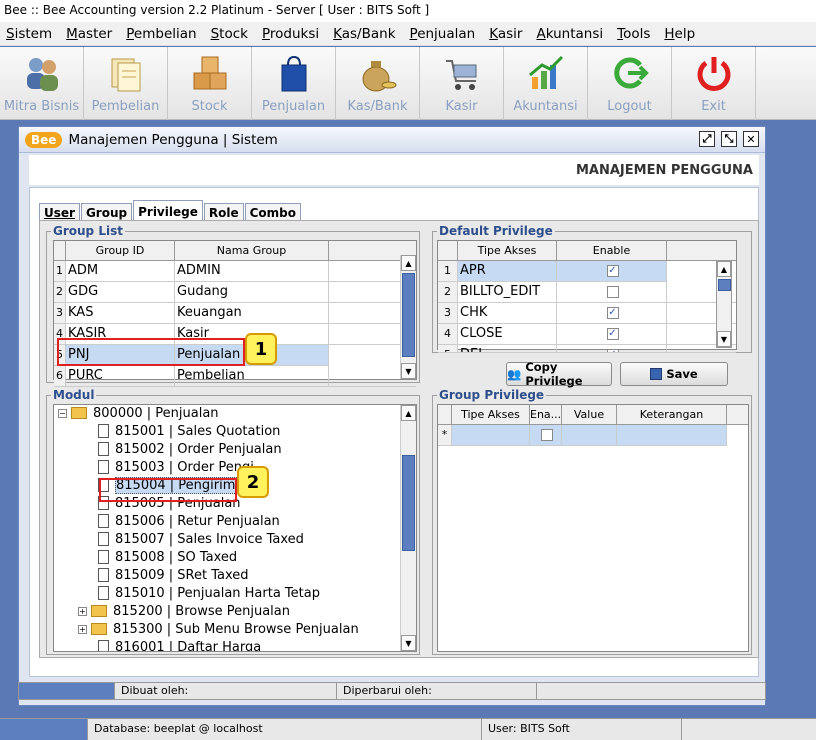 The width and height of the screenshot is (816, 740). I want to click on toolbar-label: Pembelian, so click(125, 106).